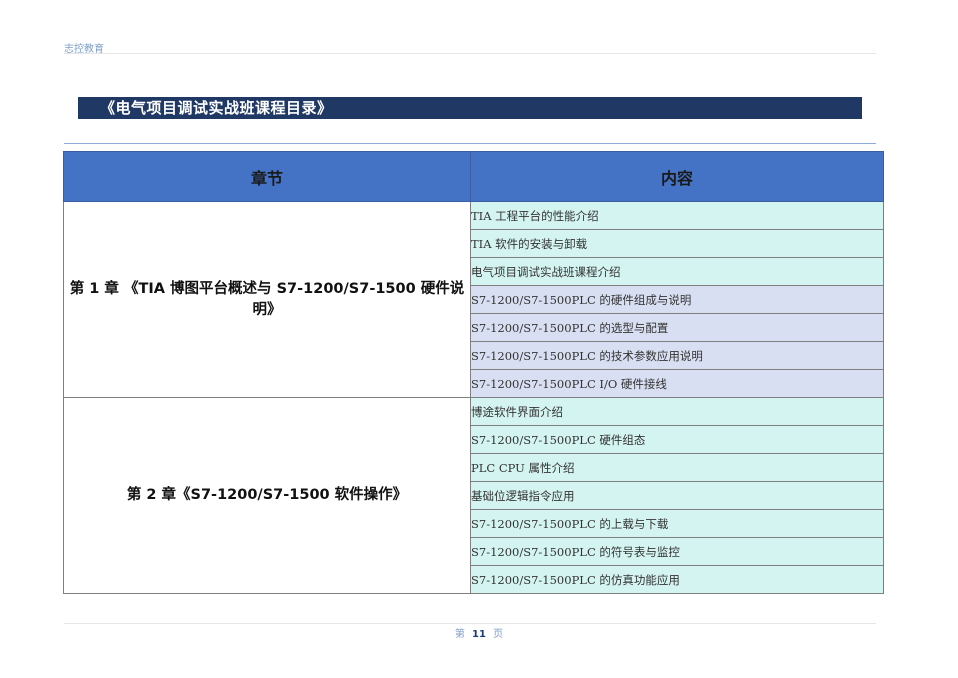  I want to click on content-cell: 基础位逻辑指令应用, so click(677, 495).